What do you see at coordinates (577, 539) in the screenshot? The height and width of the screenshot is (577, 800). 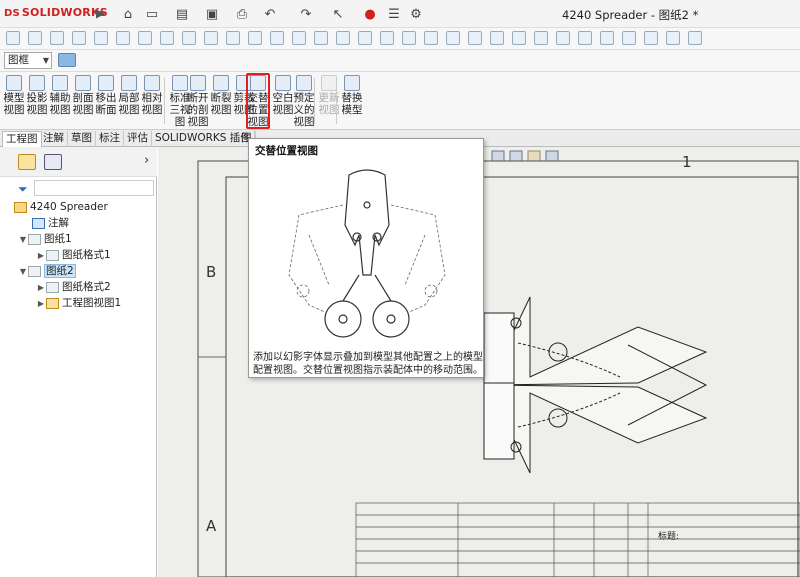 I see `title-block` at bounding box center [577, 539].